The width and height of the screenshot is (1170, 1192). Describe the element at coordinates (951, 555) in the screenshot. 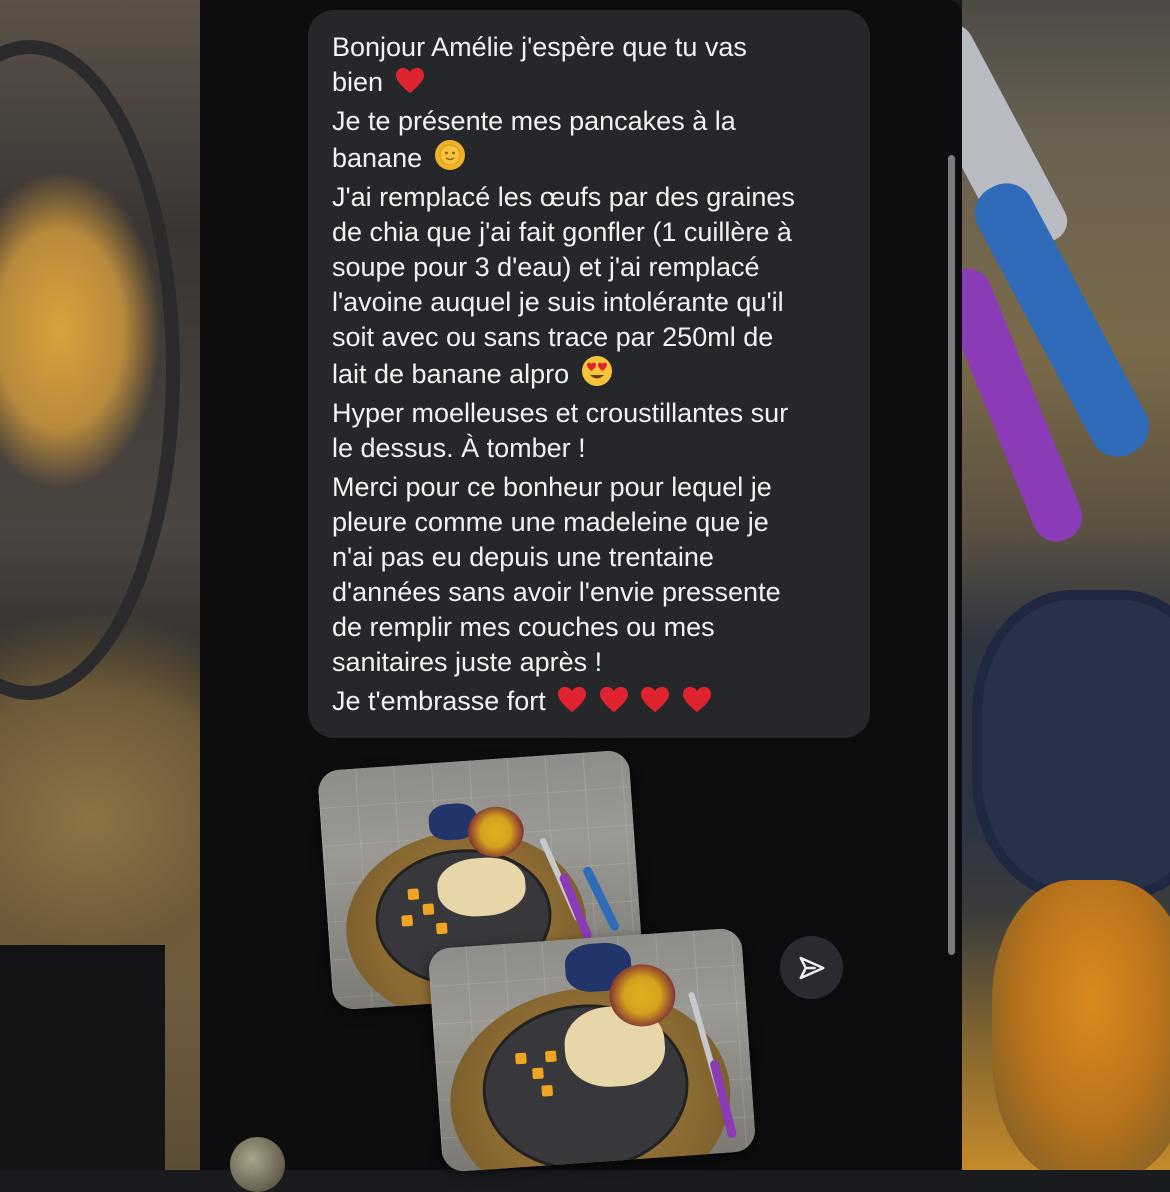

I see `scrollbar` at that location.